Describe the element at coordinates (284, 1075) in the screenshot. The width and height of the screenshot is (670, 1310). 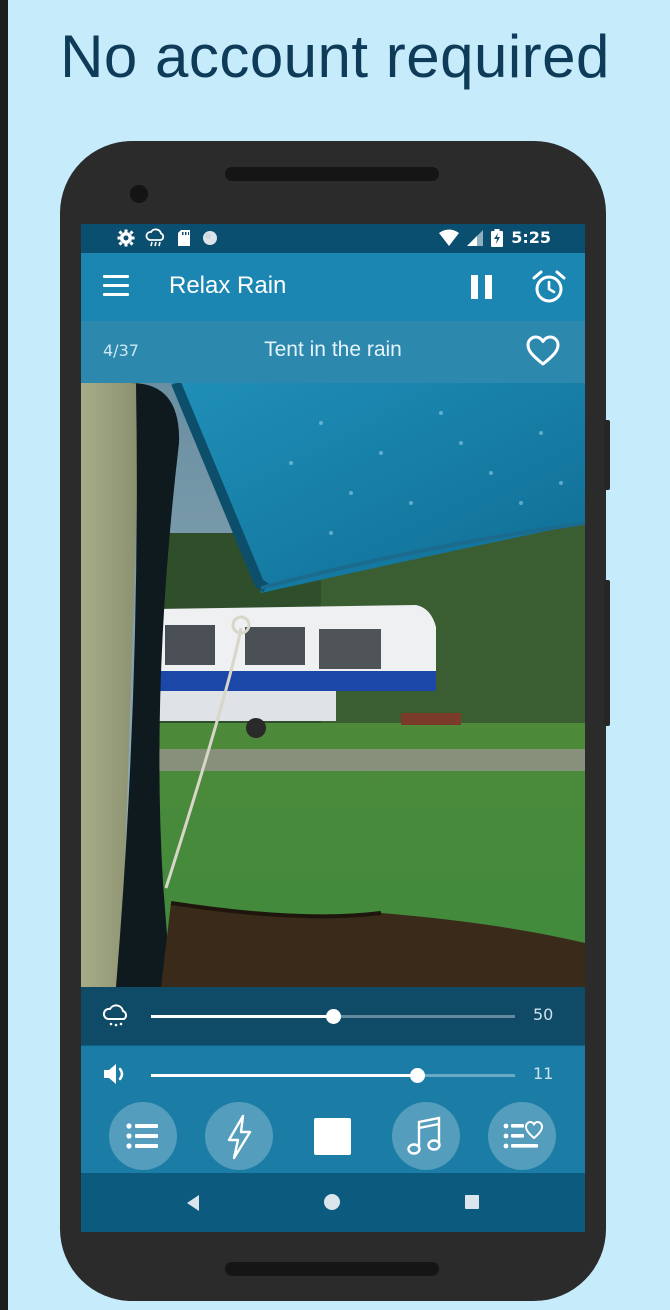
I see `volume-slider-fill` at that location.